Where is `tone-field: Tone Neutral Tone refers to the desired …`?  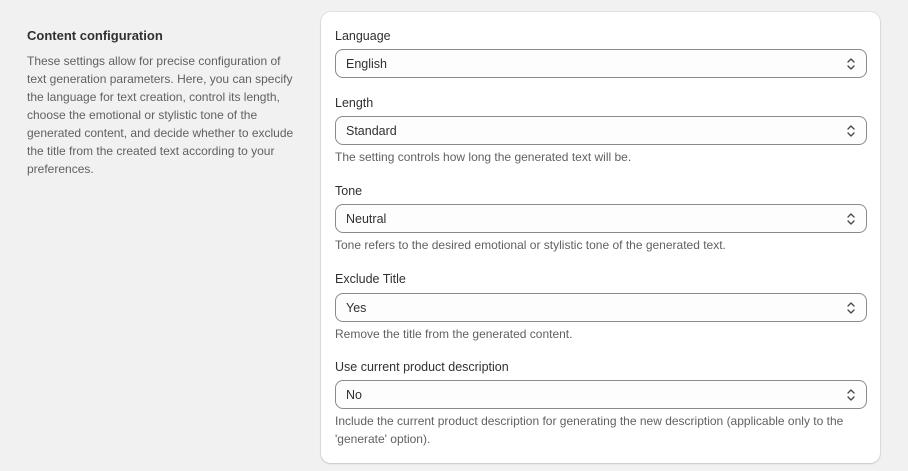
tone-field: Tone Neutral Tone refers to the desired … is located at coordinates (601, 217).